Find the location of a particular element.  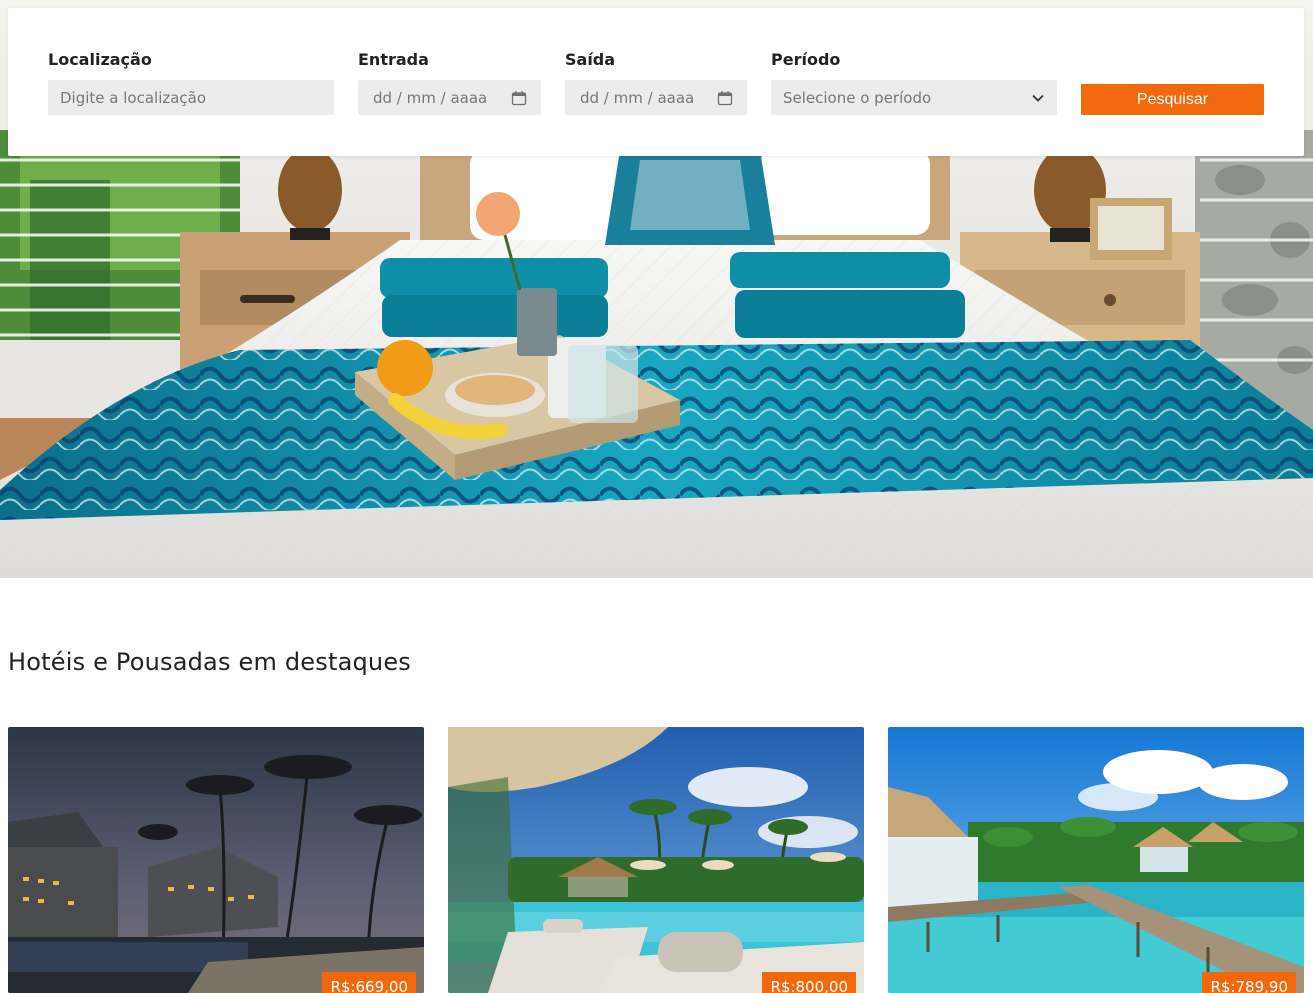

checkout-label: Saída is located at coordinates (590, 59).